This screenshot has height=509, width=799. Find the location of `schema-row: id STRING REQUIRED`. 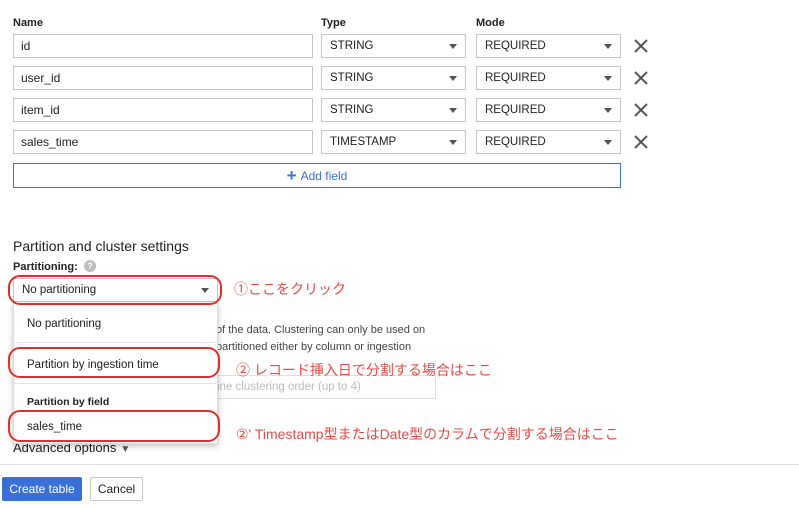

schema-row: id STRING REQUIRED is located at coordinates (399, 46).